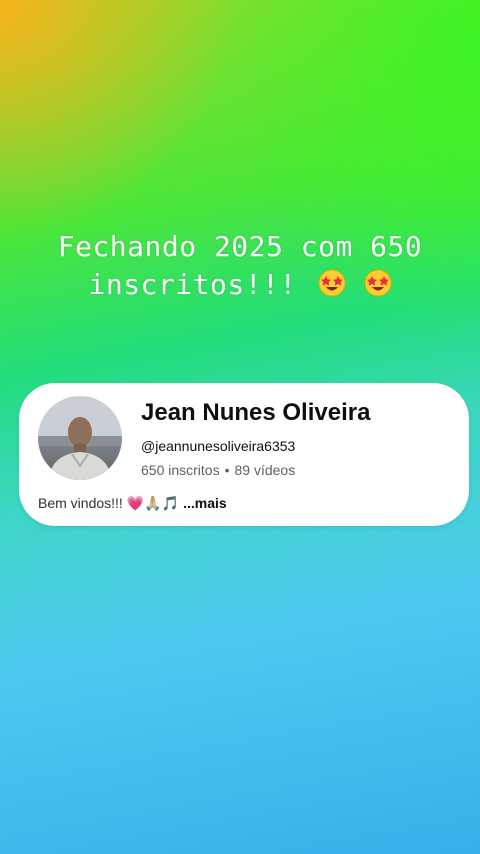 Image resolution: width=480 pixels, height=854 pixels. I want to click on headline-text: Fechando 2025 com 650 inscritos!!!, so click(240, 266).